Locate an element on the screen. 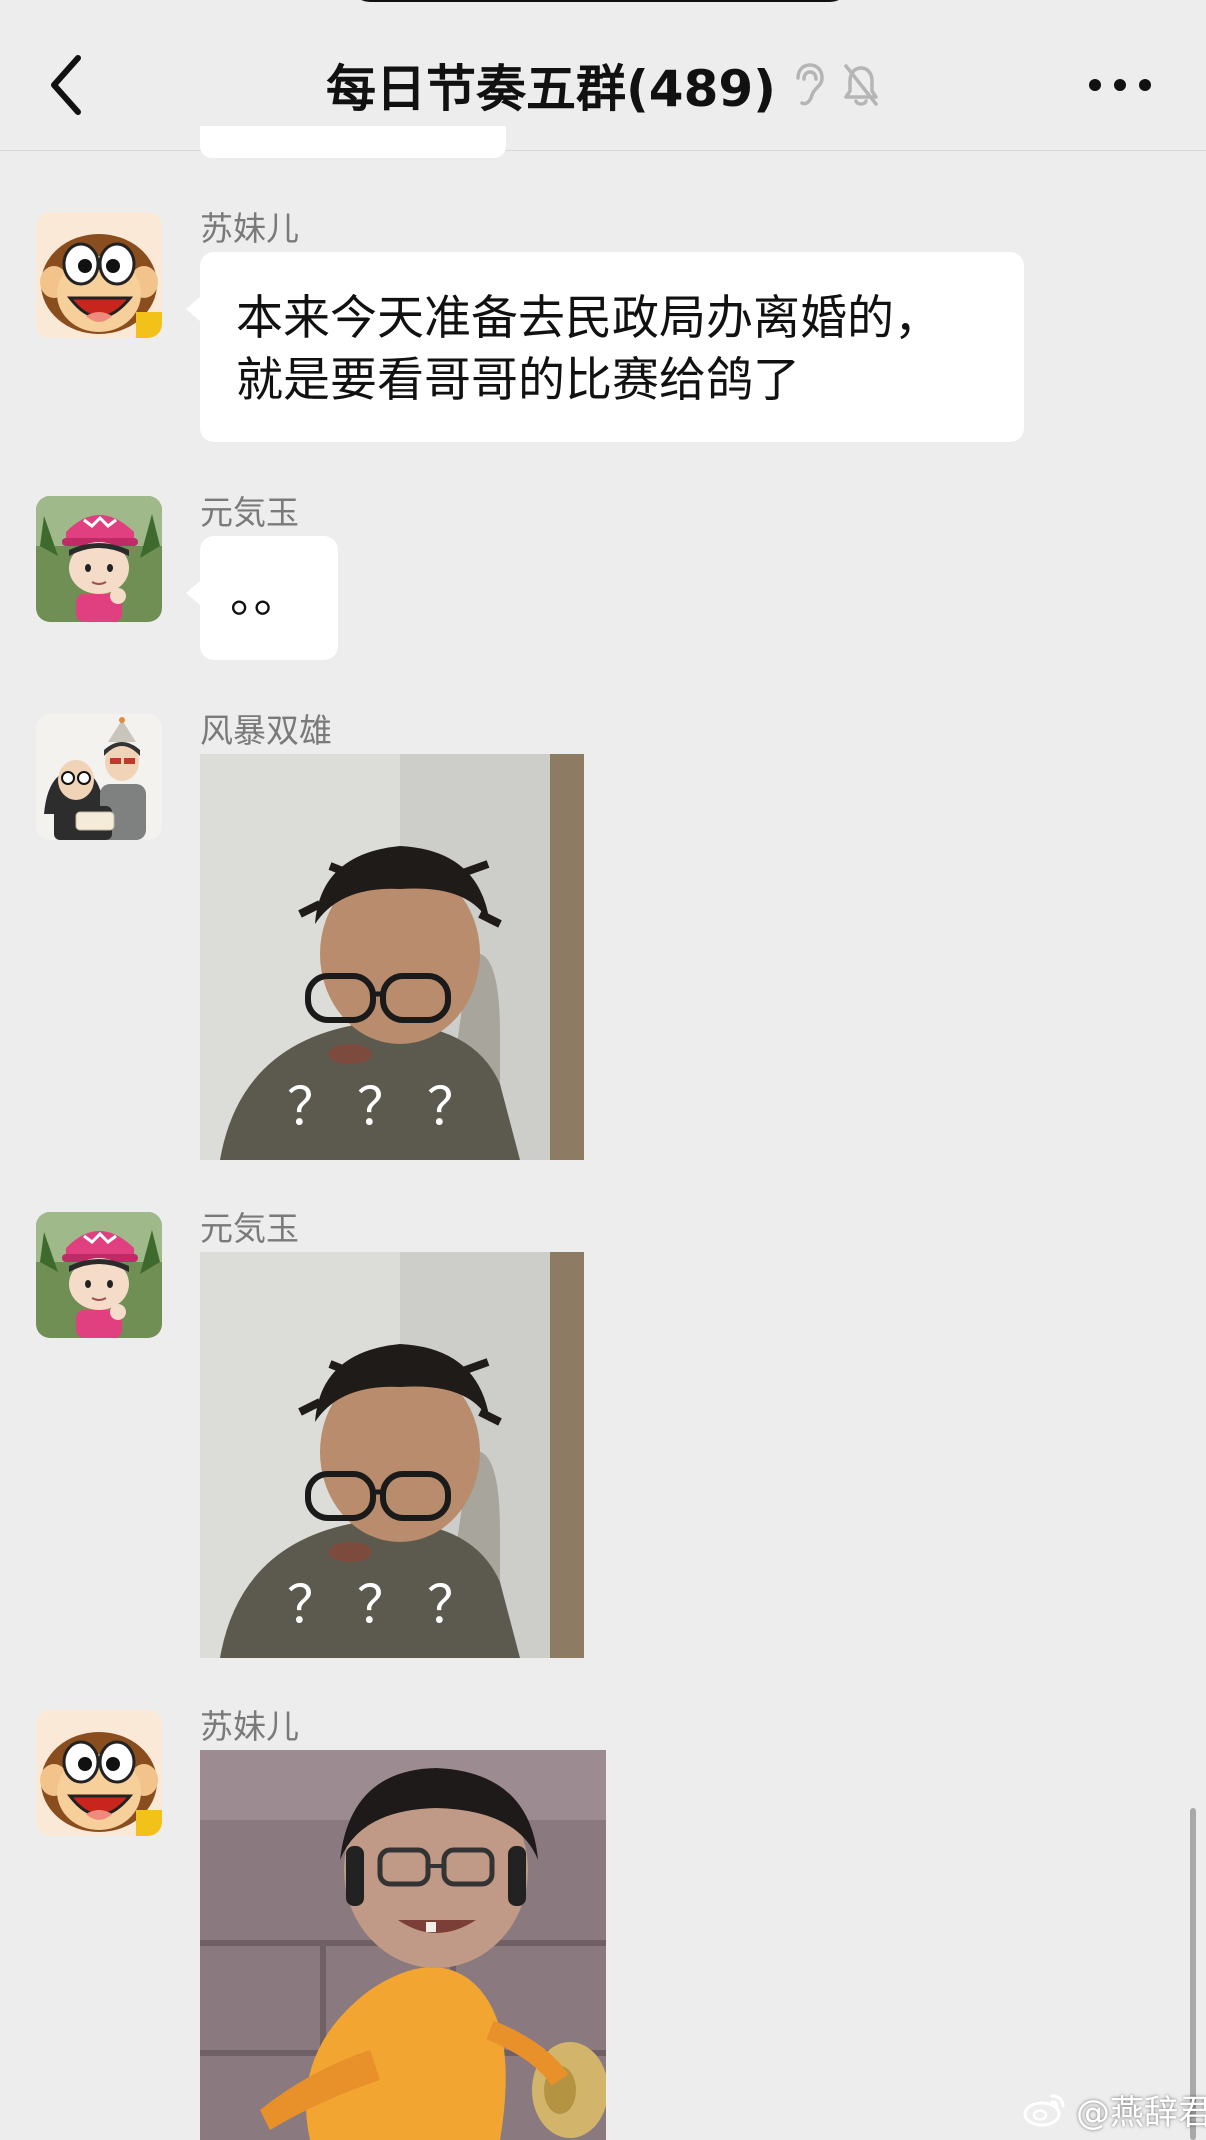  message-text-line: 。。 is located at coordinates (265, 596).